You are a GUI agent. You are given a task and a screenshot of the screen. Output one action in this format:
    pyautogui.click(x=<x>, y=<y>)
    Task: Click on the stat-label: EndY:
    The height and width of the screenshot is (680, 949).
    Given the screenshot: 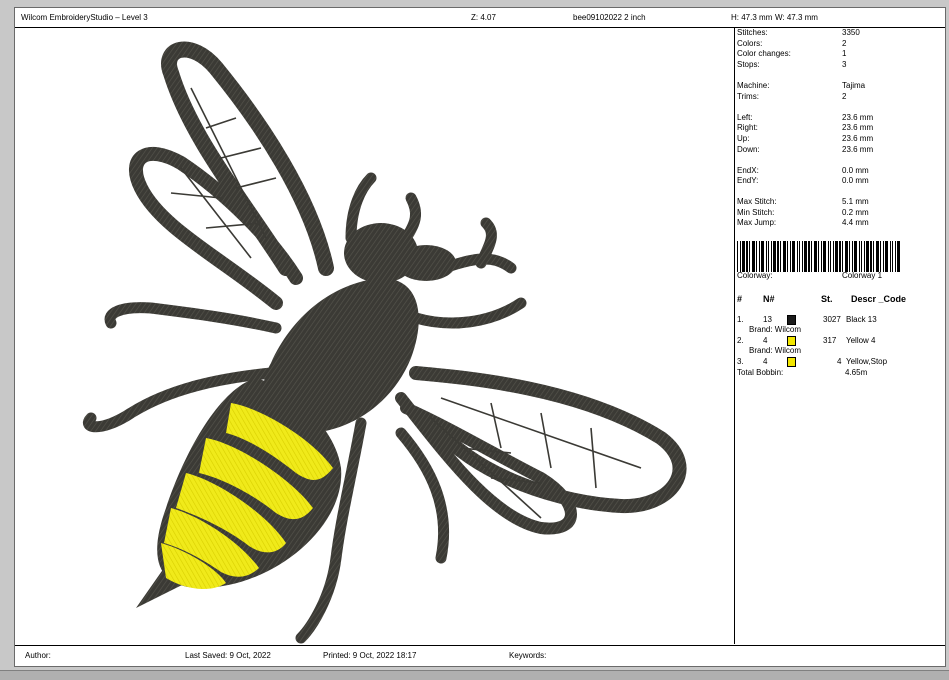 What is the action you would take?
    pyautogui.click(x=748, y=180)
    